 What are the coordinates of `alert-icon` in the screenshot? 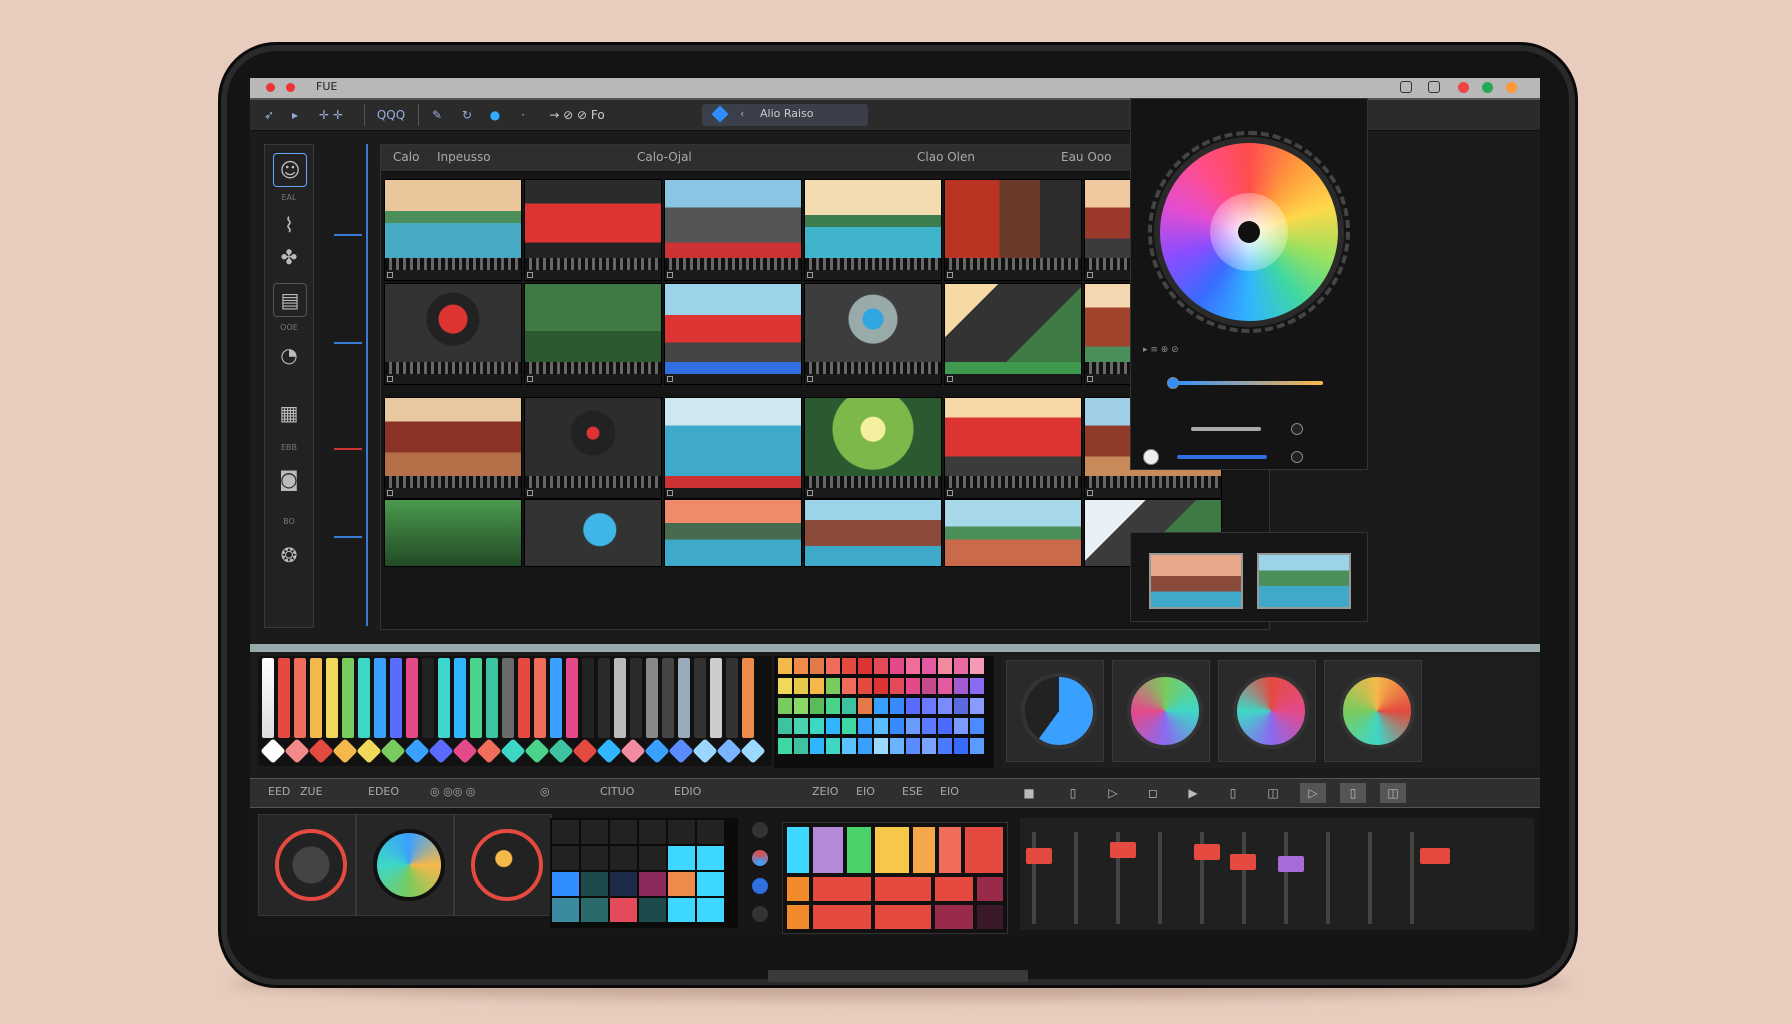 It's located at (1511, 87).